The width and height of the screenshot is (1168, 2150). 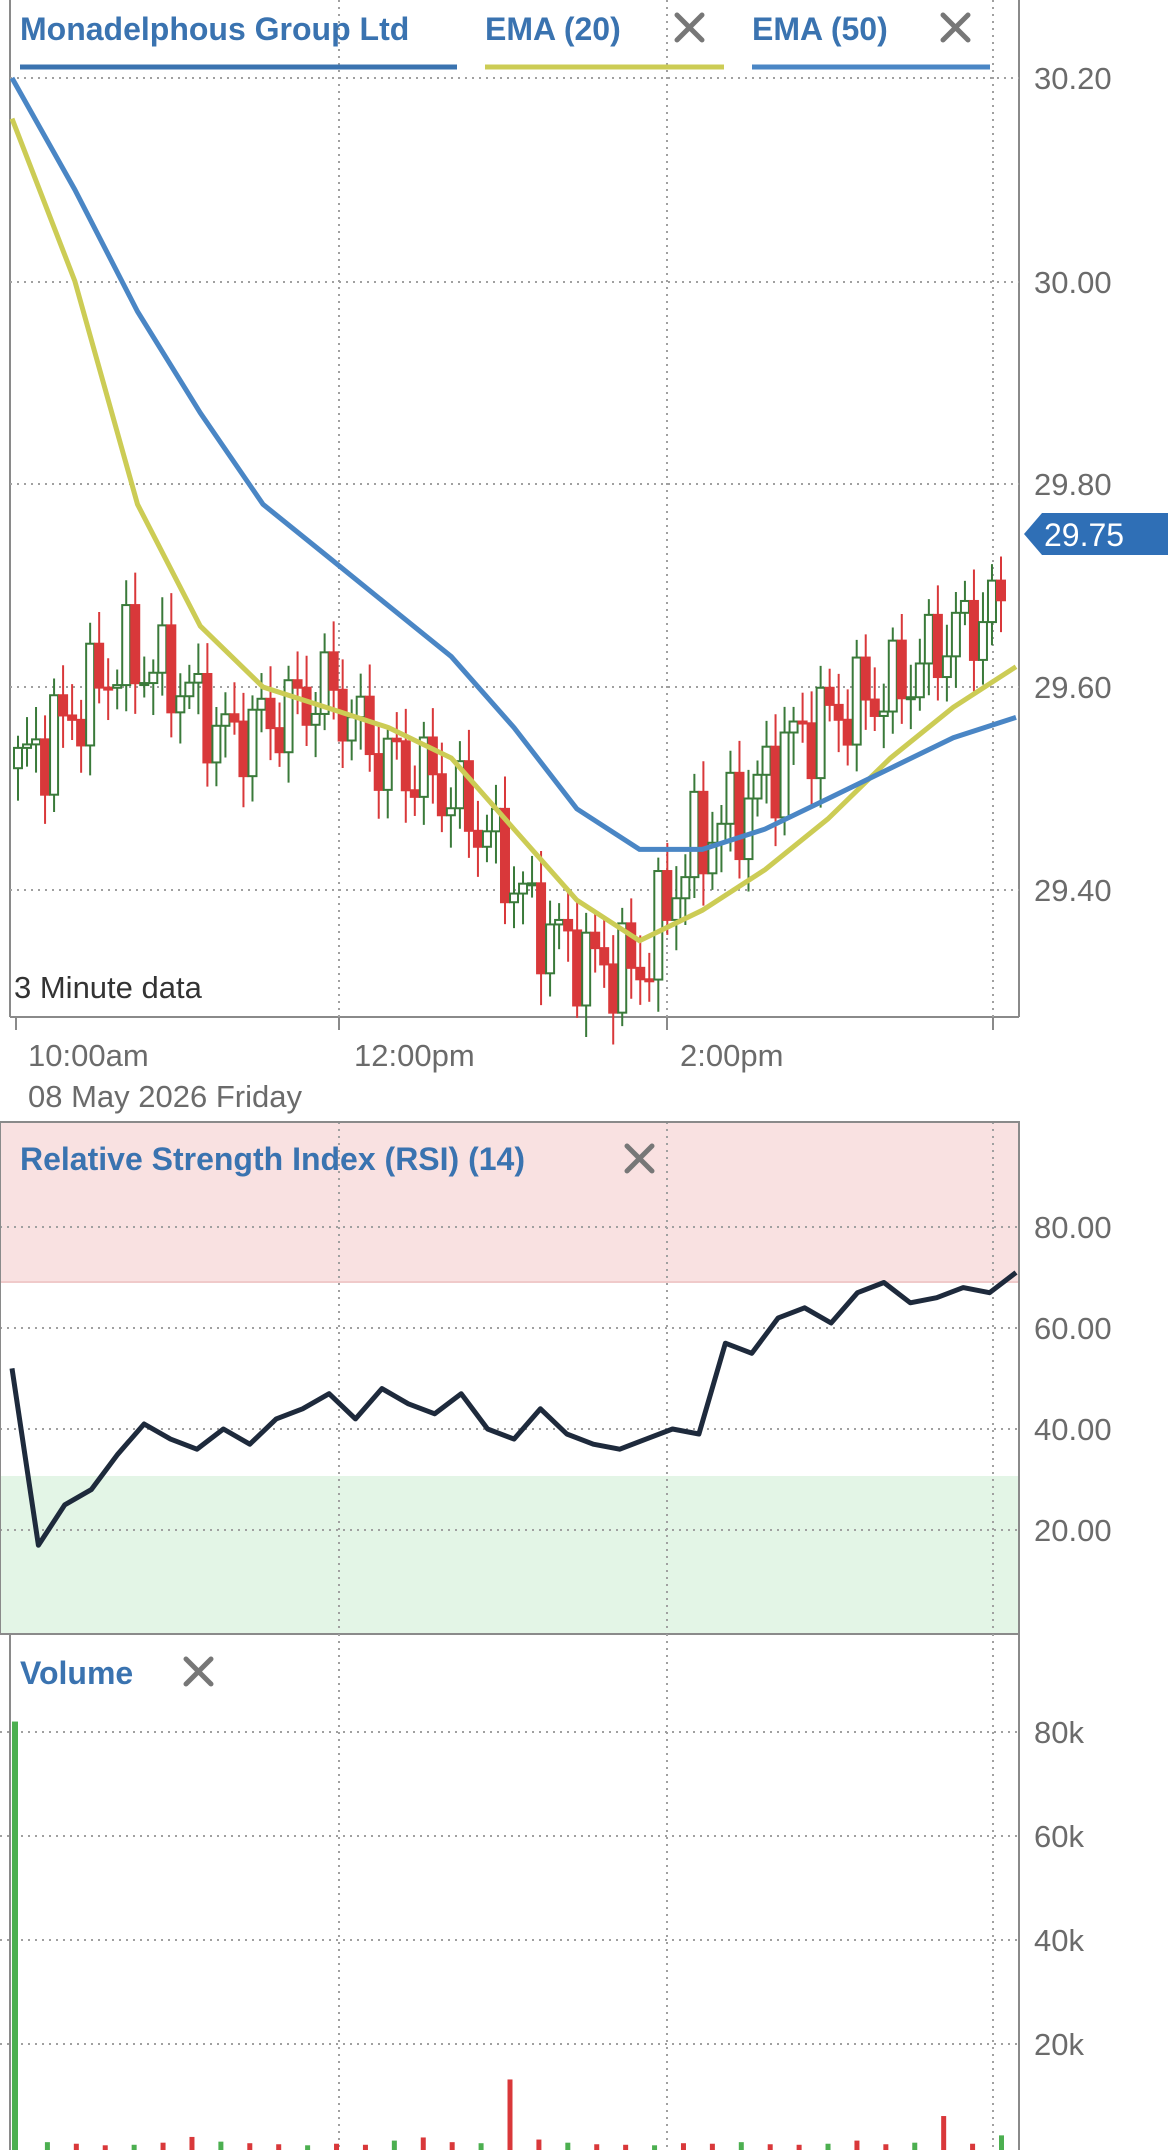 What do you see at coordinates (198, 1671) in the screenshot?
I see `volume-close-icon` at bounding box center [198, 1671].